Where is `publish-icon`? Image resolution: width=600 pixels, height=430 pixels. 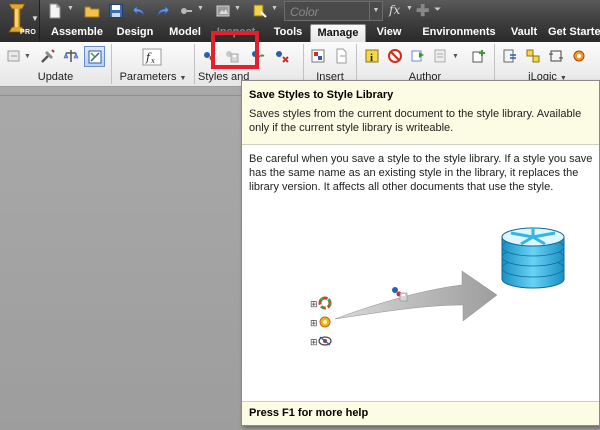
publish-icon is located at coordinates (417, 56).